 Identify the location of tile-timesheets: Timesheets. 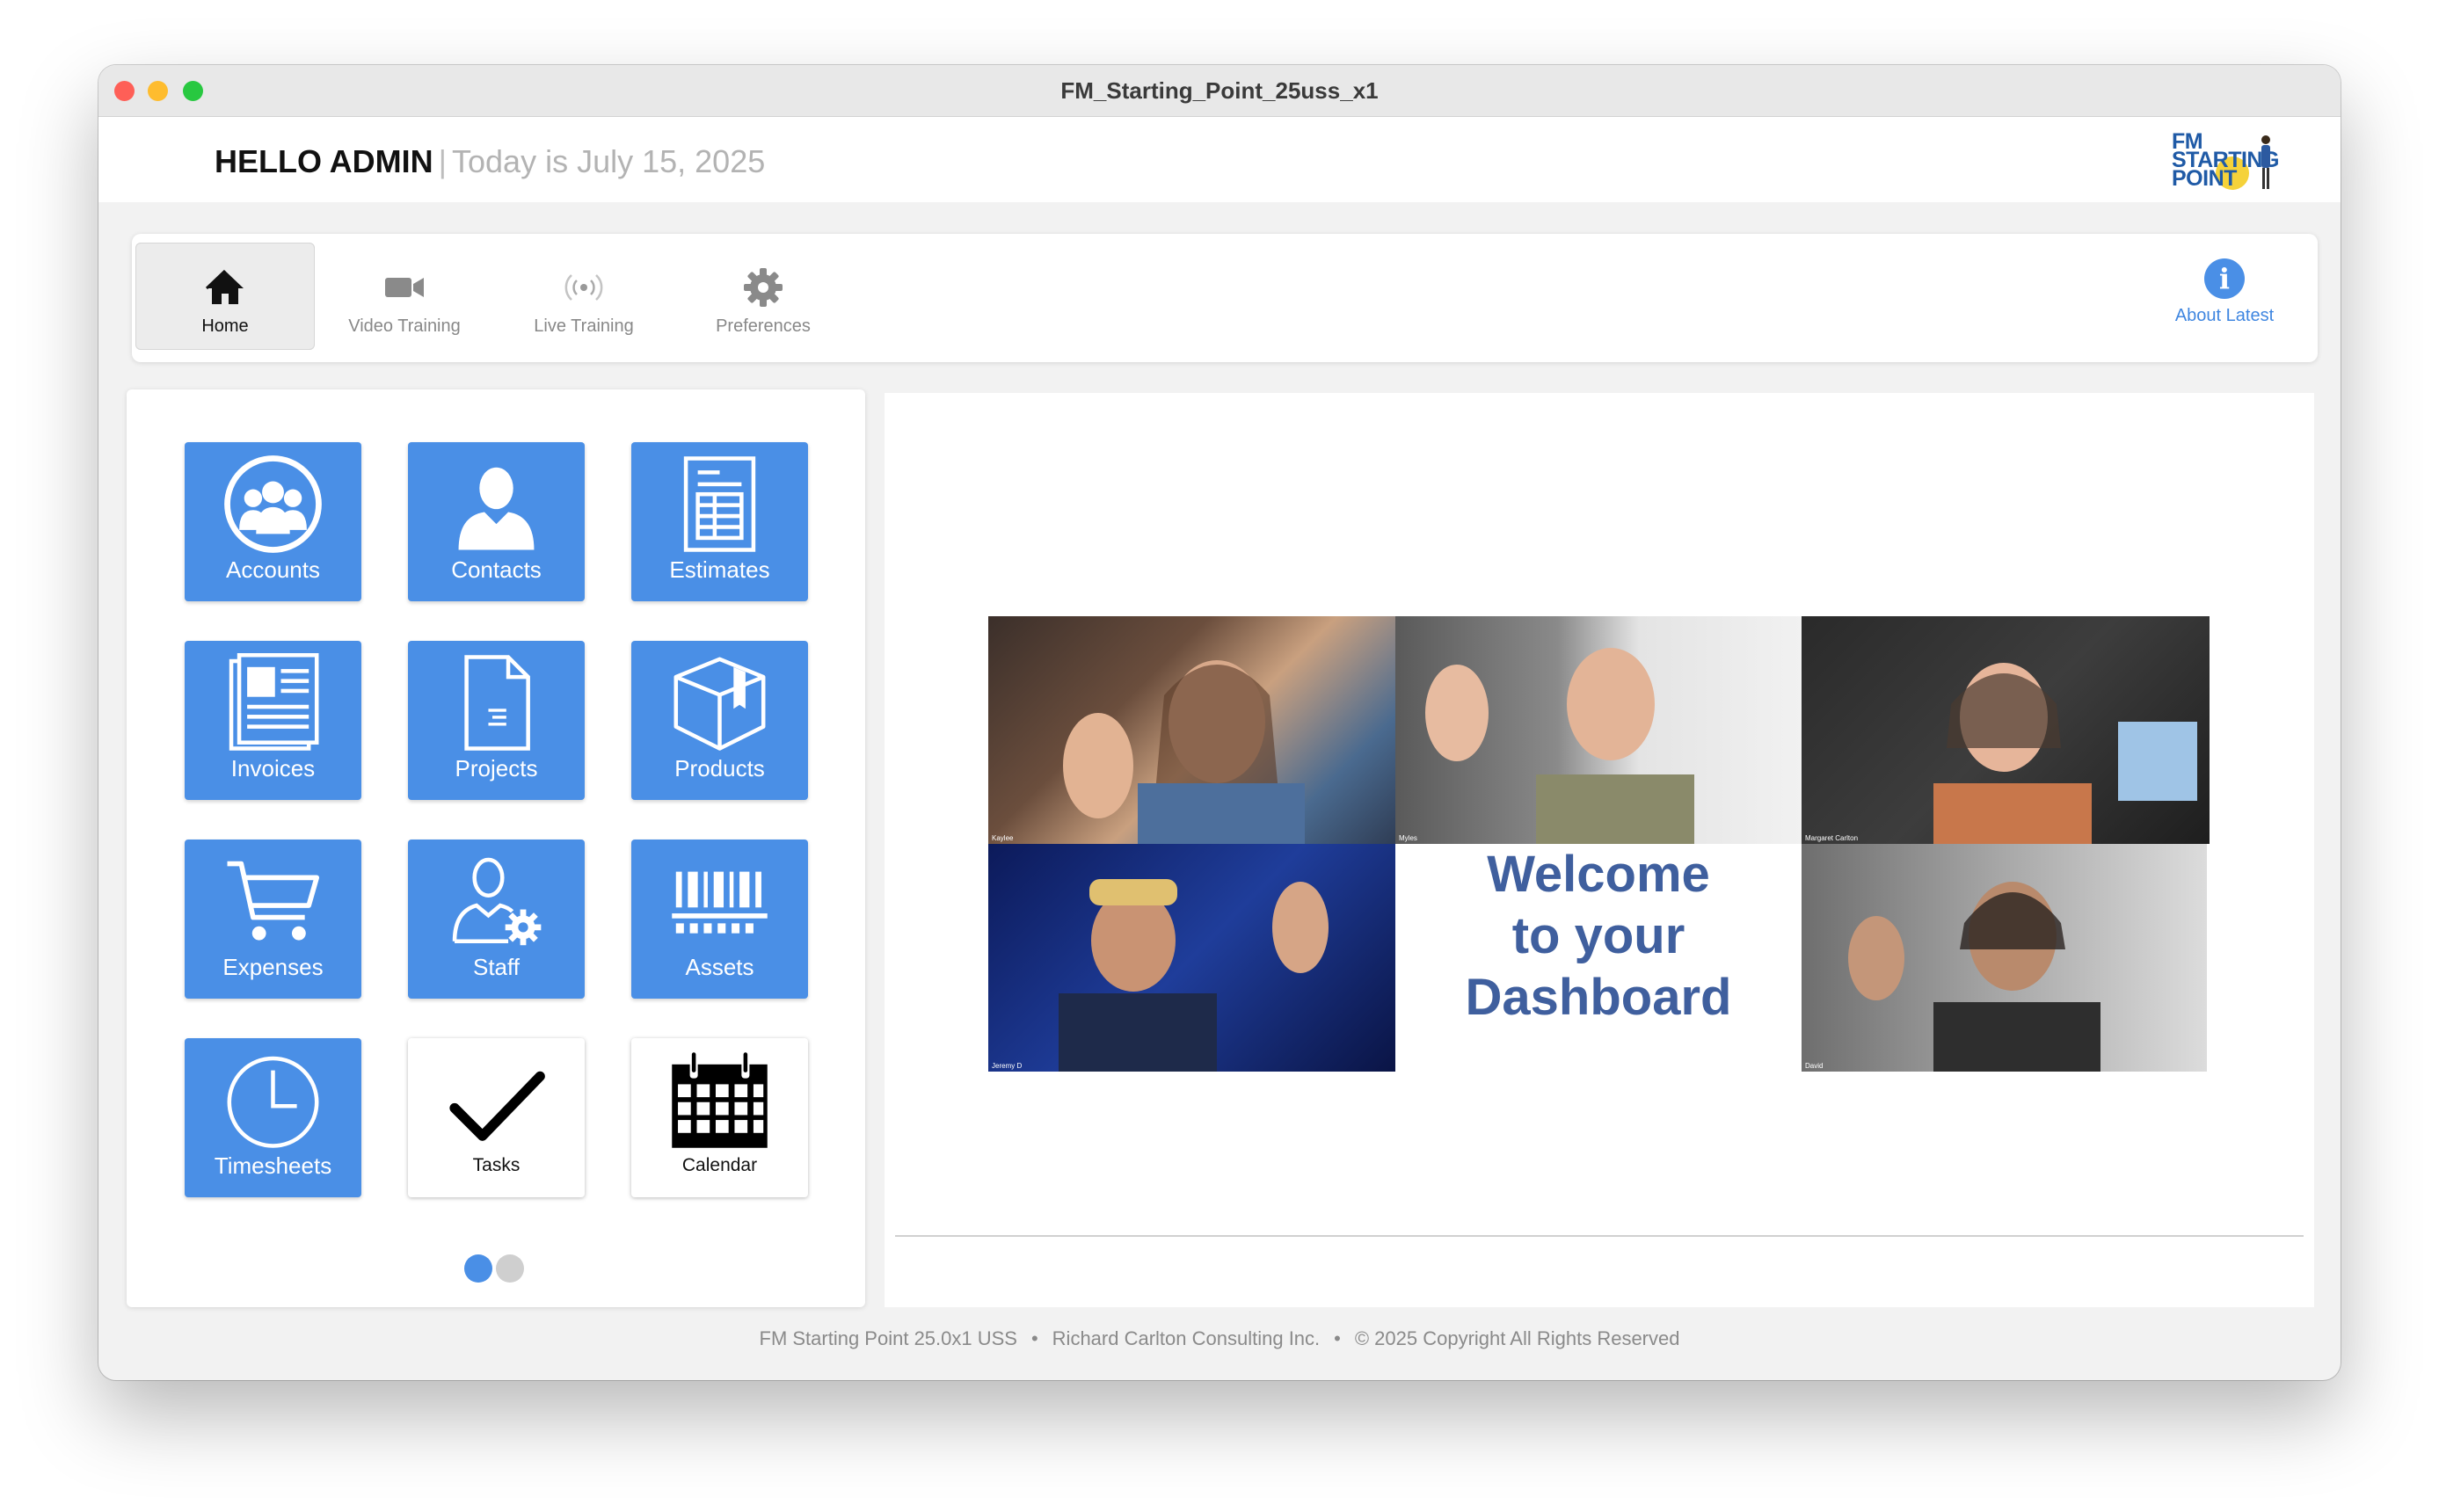
(273, 1117).